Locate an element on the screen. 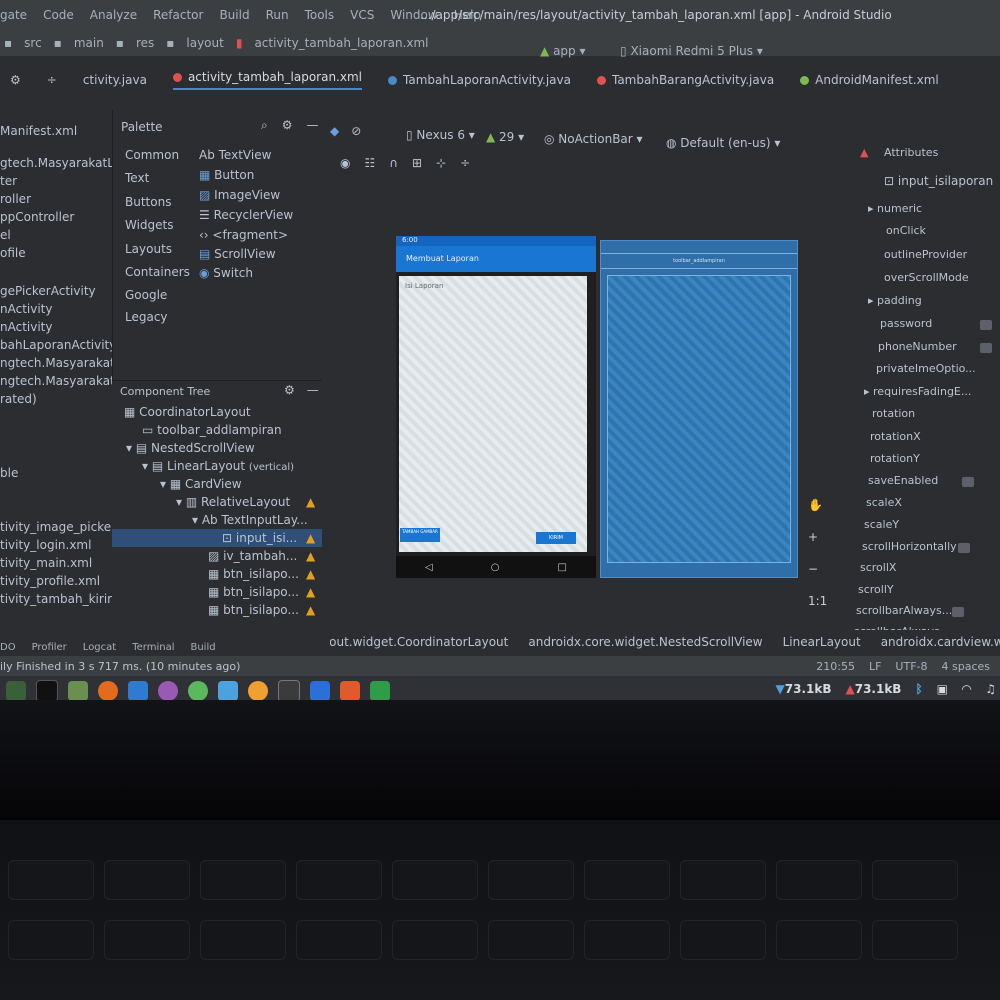  path-nestedscrollview: androidx.core.widget.NestedScrollView is located at coordinates (645, 642).